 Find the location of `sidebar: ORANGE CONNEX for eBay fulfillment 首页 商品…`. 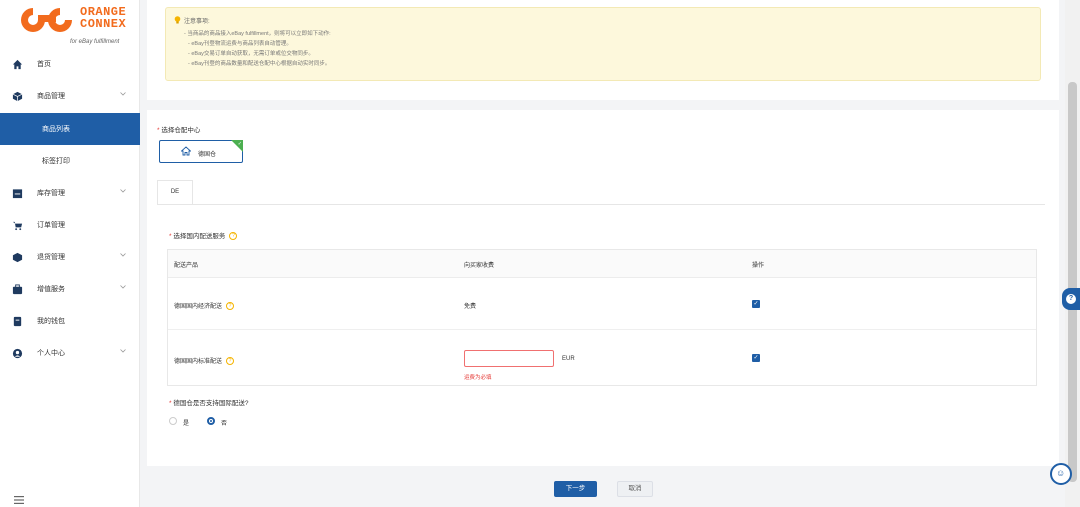

sidebar: ORANGE CONNEX for eBay fulfillment 首页 商品… is located at coordinates (70, 253).